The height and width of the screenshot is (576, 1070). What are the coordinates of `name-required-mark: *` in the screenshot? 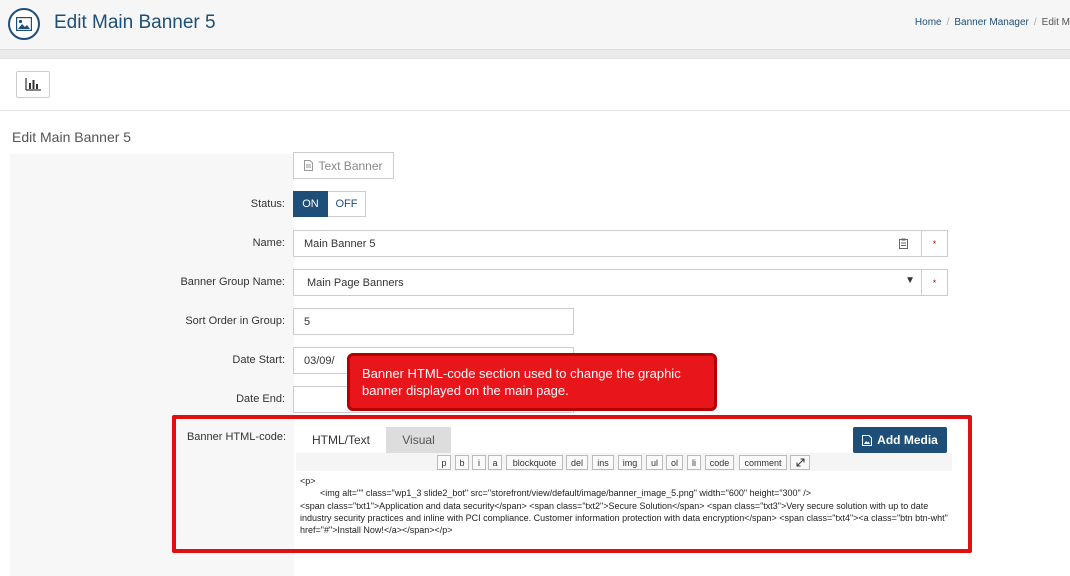 It's located at (934, 243).